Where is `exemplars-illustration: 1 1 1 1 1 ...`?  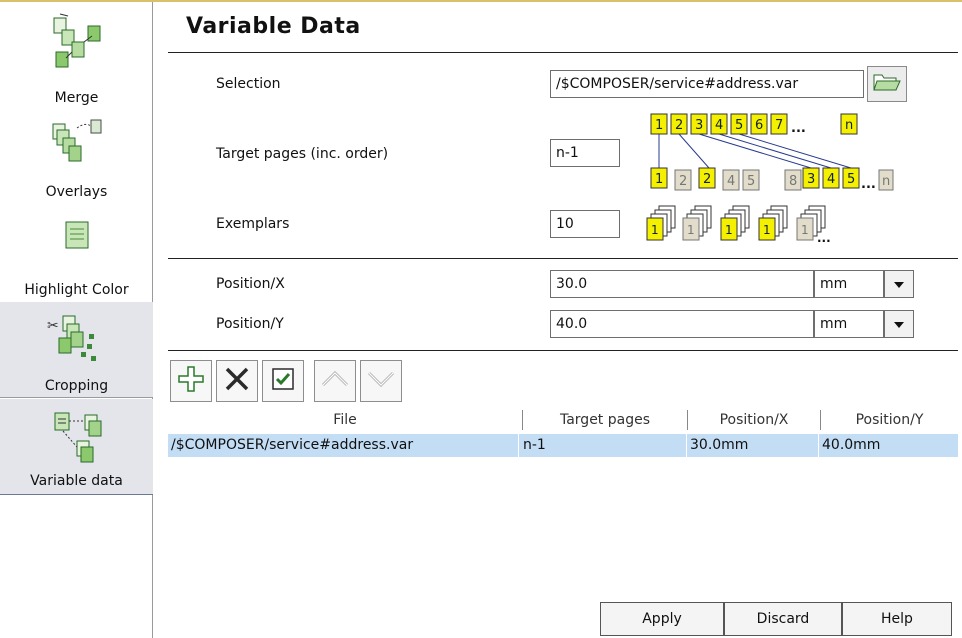
exemplars-illustration: 1 1 1 1 1 ... is located at coordinates (745, 228).